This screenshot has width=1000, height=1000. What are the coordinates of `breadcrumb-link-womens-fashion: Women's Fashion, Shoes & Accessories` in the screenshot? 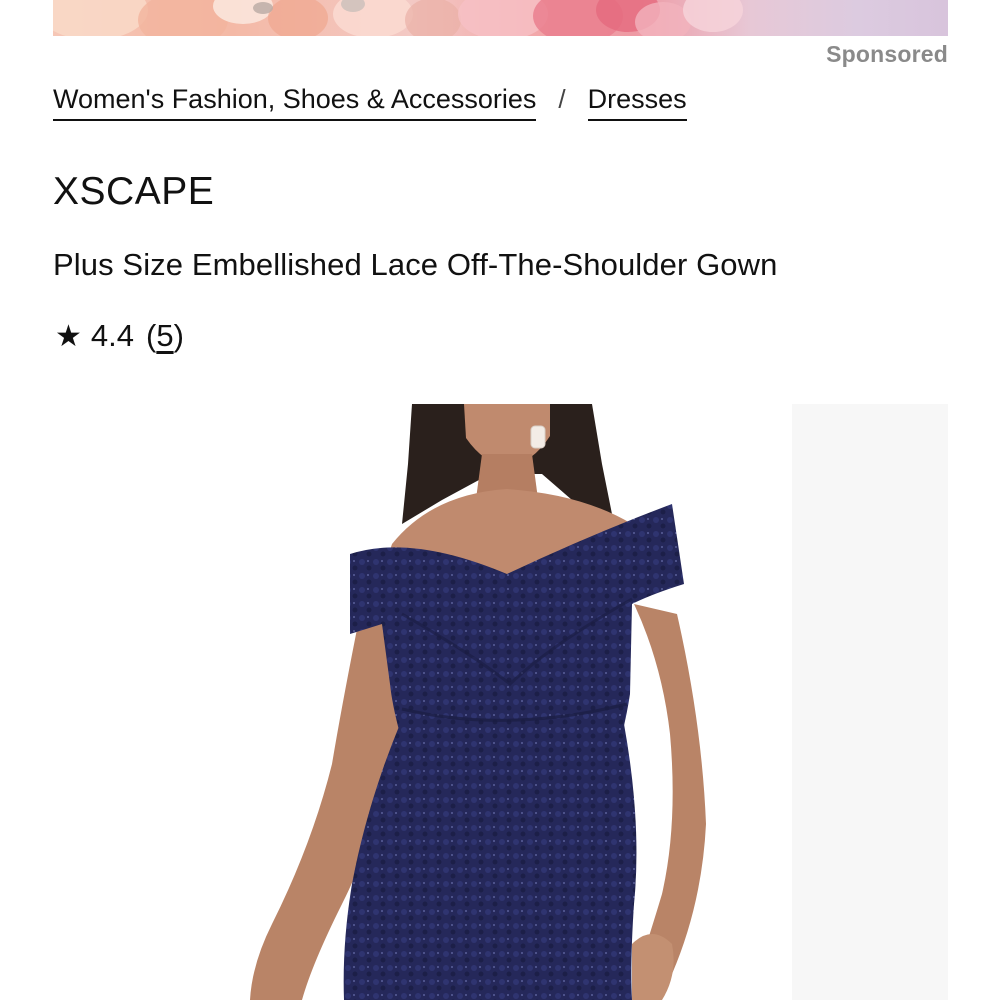 It's located at (295, 101).